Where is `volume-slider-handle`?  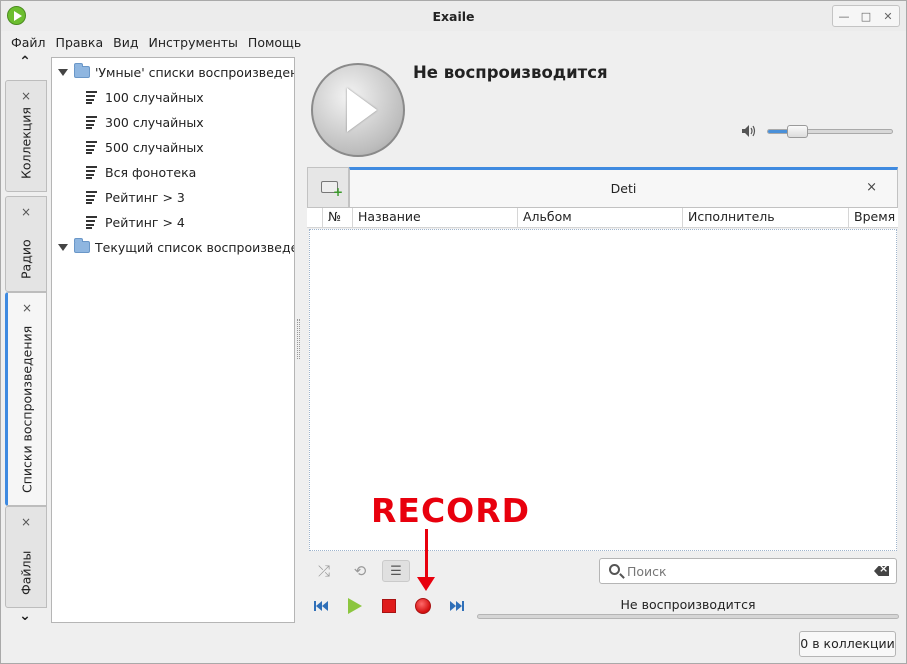 volume-slider-handle is located at coordinates (797, 131).